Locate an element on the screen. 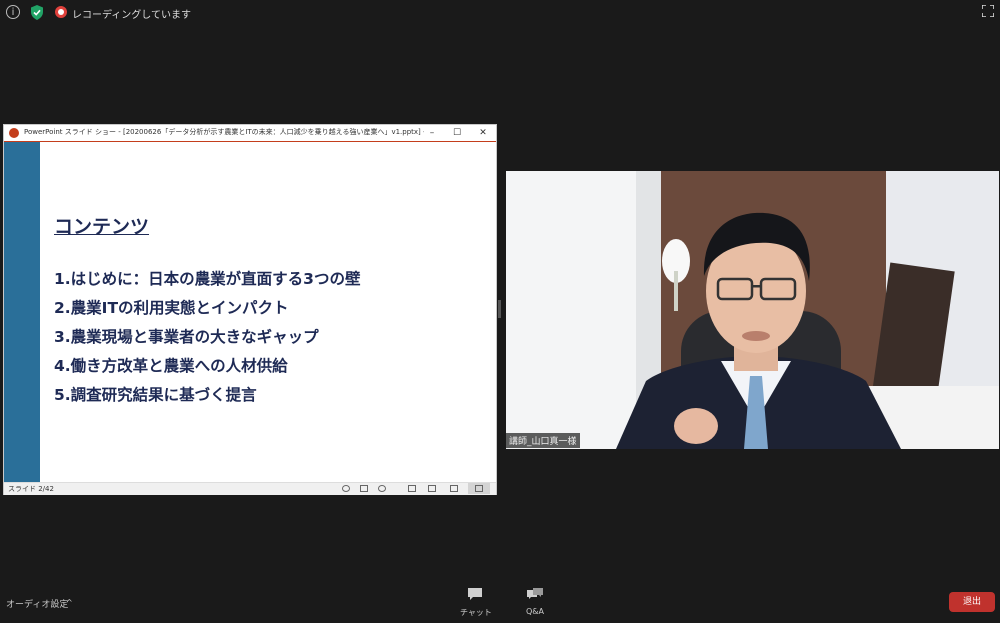  slide-accent-bar is located at coordinates (22, 312).